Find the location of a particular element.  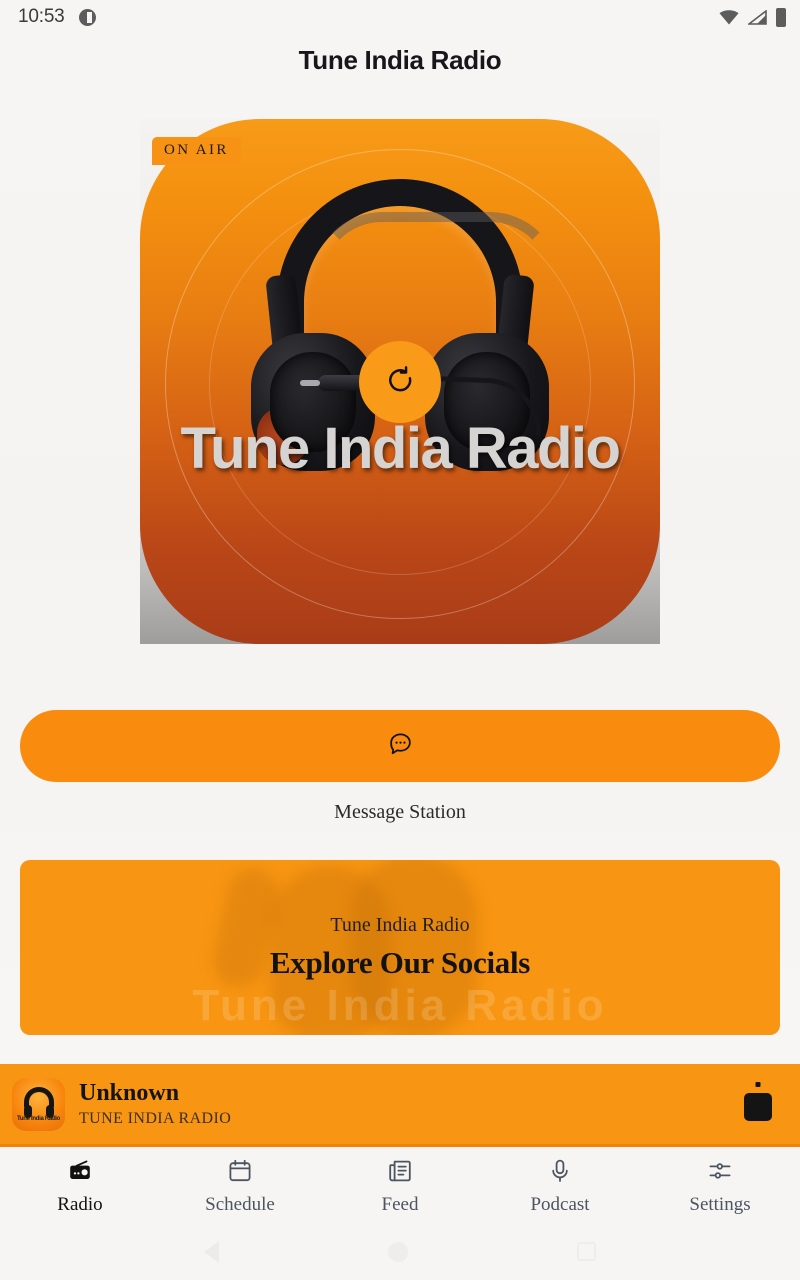

cellular-signal-icon is located at coordinates (756, 16).